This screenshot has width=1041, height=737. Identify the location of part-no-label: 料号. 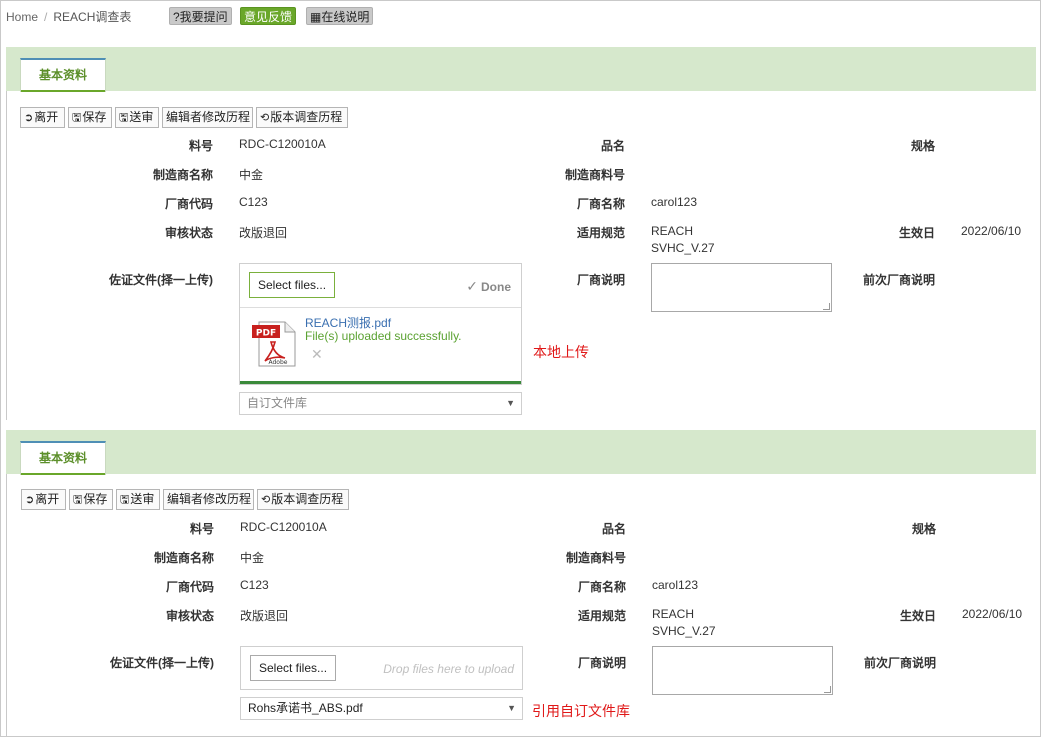
(201, 529).